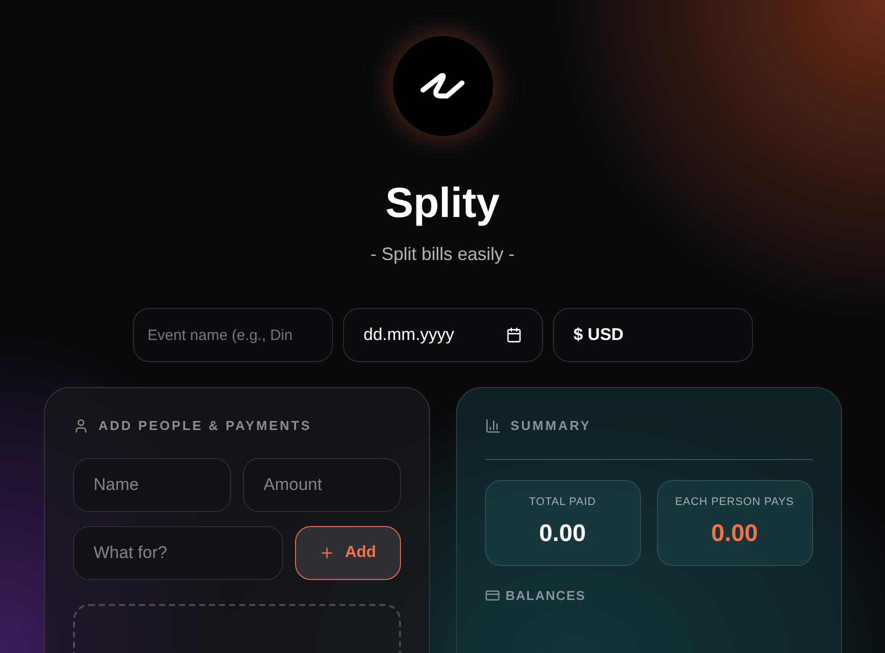 This screenshot has width=885, height=653. Describe the element at coordinates (551, 426) in the screenshot. I see `panel-title: SUMMARY` at that location.